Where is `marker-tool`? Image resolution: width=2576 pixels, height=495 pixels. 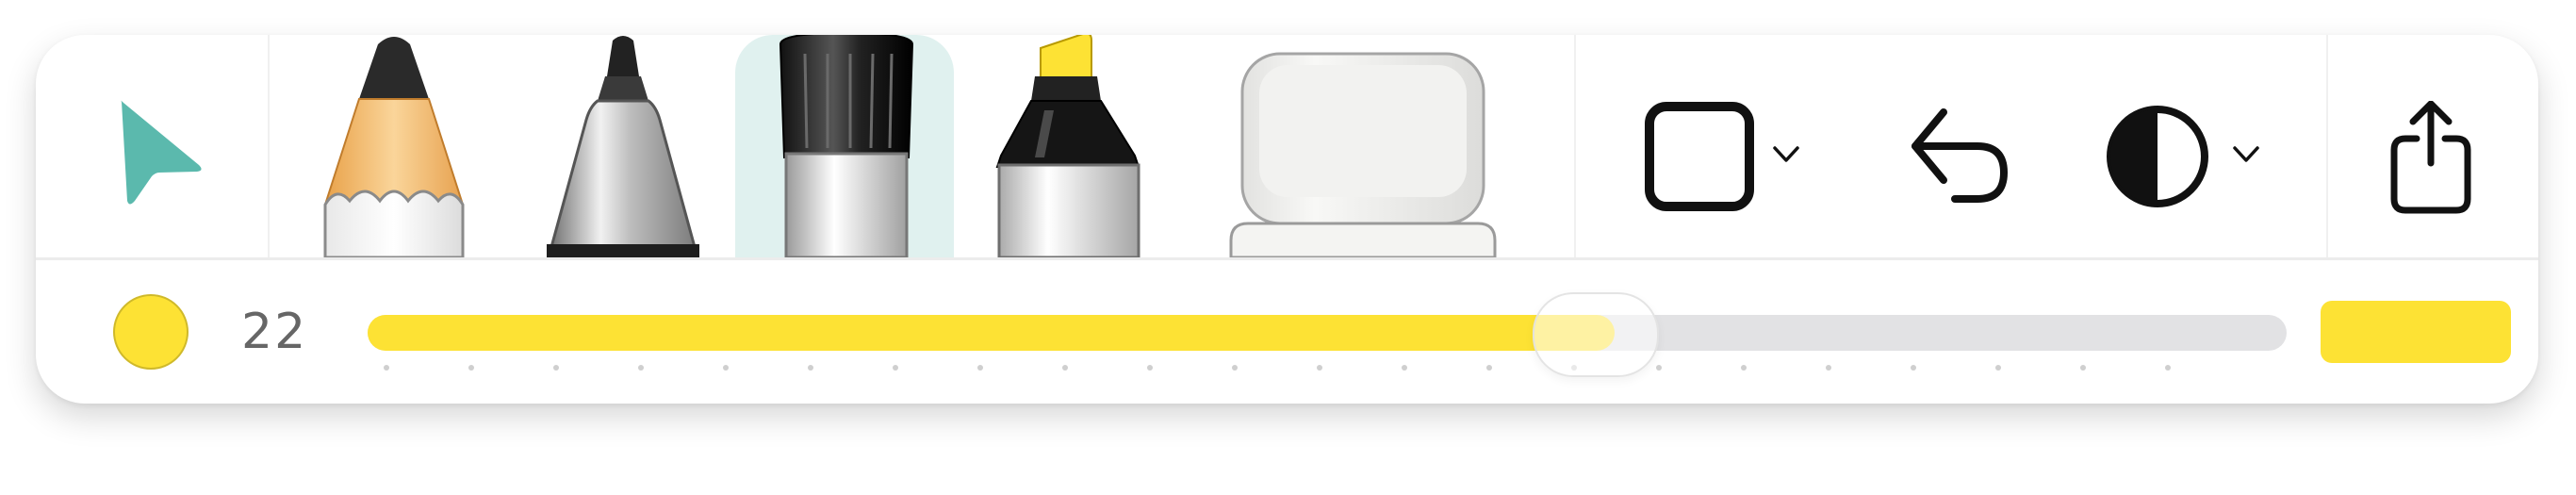 marker-tool is located at coordinates (846, 147).